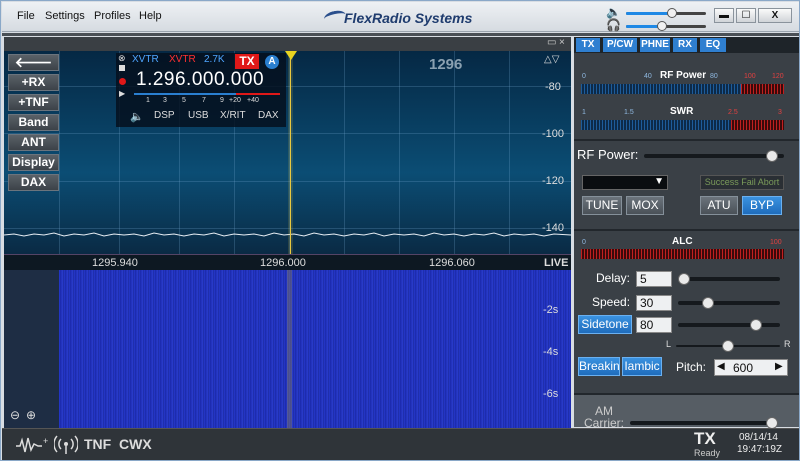 Image resolution: width=800 pixels, height=461 pixels. I want to click on mox-button: MOX, so click(645, 205).